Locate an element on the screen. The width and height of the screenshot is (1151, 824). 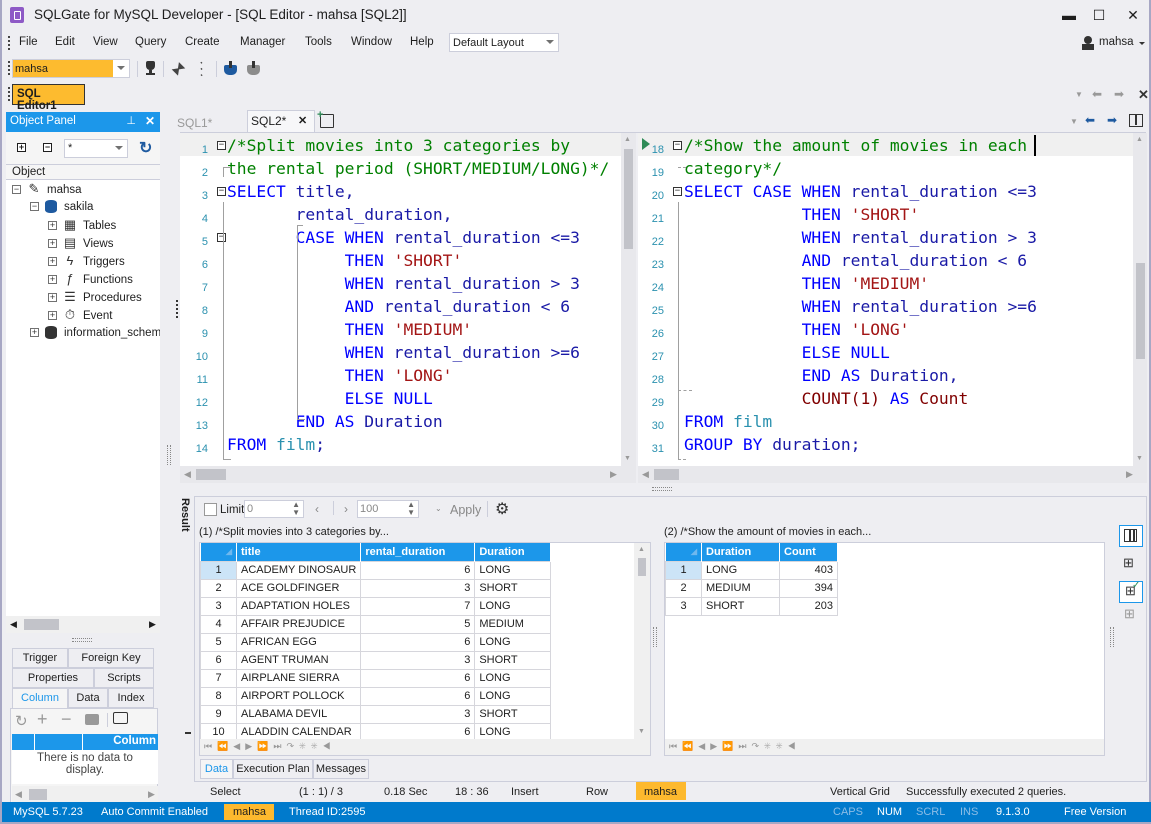
table-row: 7 AIRPLANE SIERRA 6 LONG is located at coordinates (376, 678).